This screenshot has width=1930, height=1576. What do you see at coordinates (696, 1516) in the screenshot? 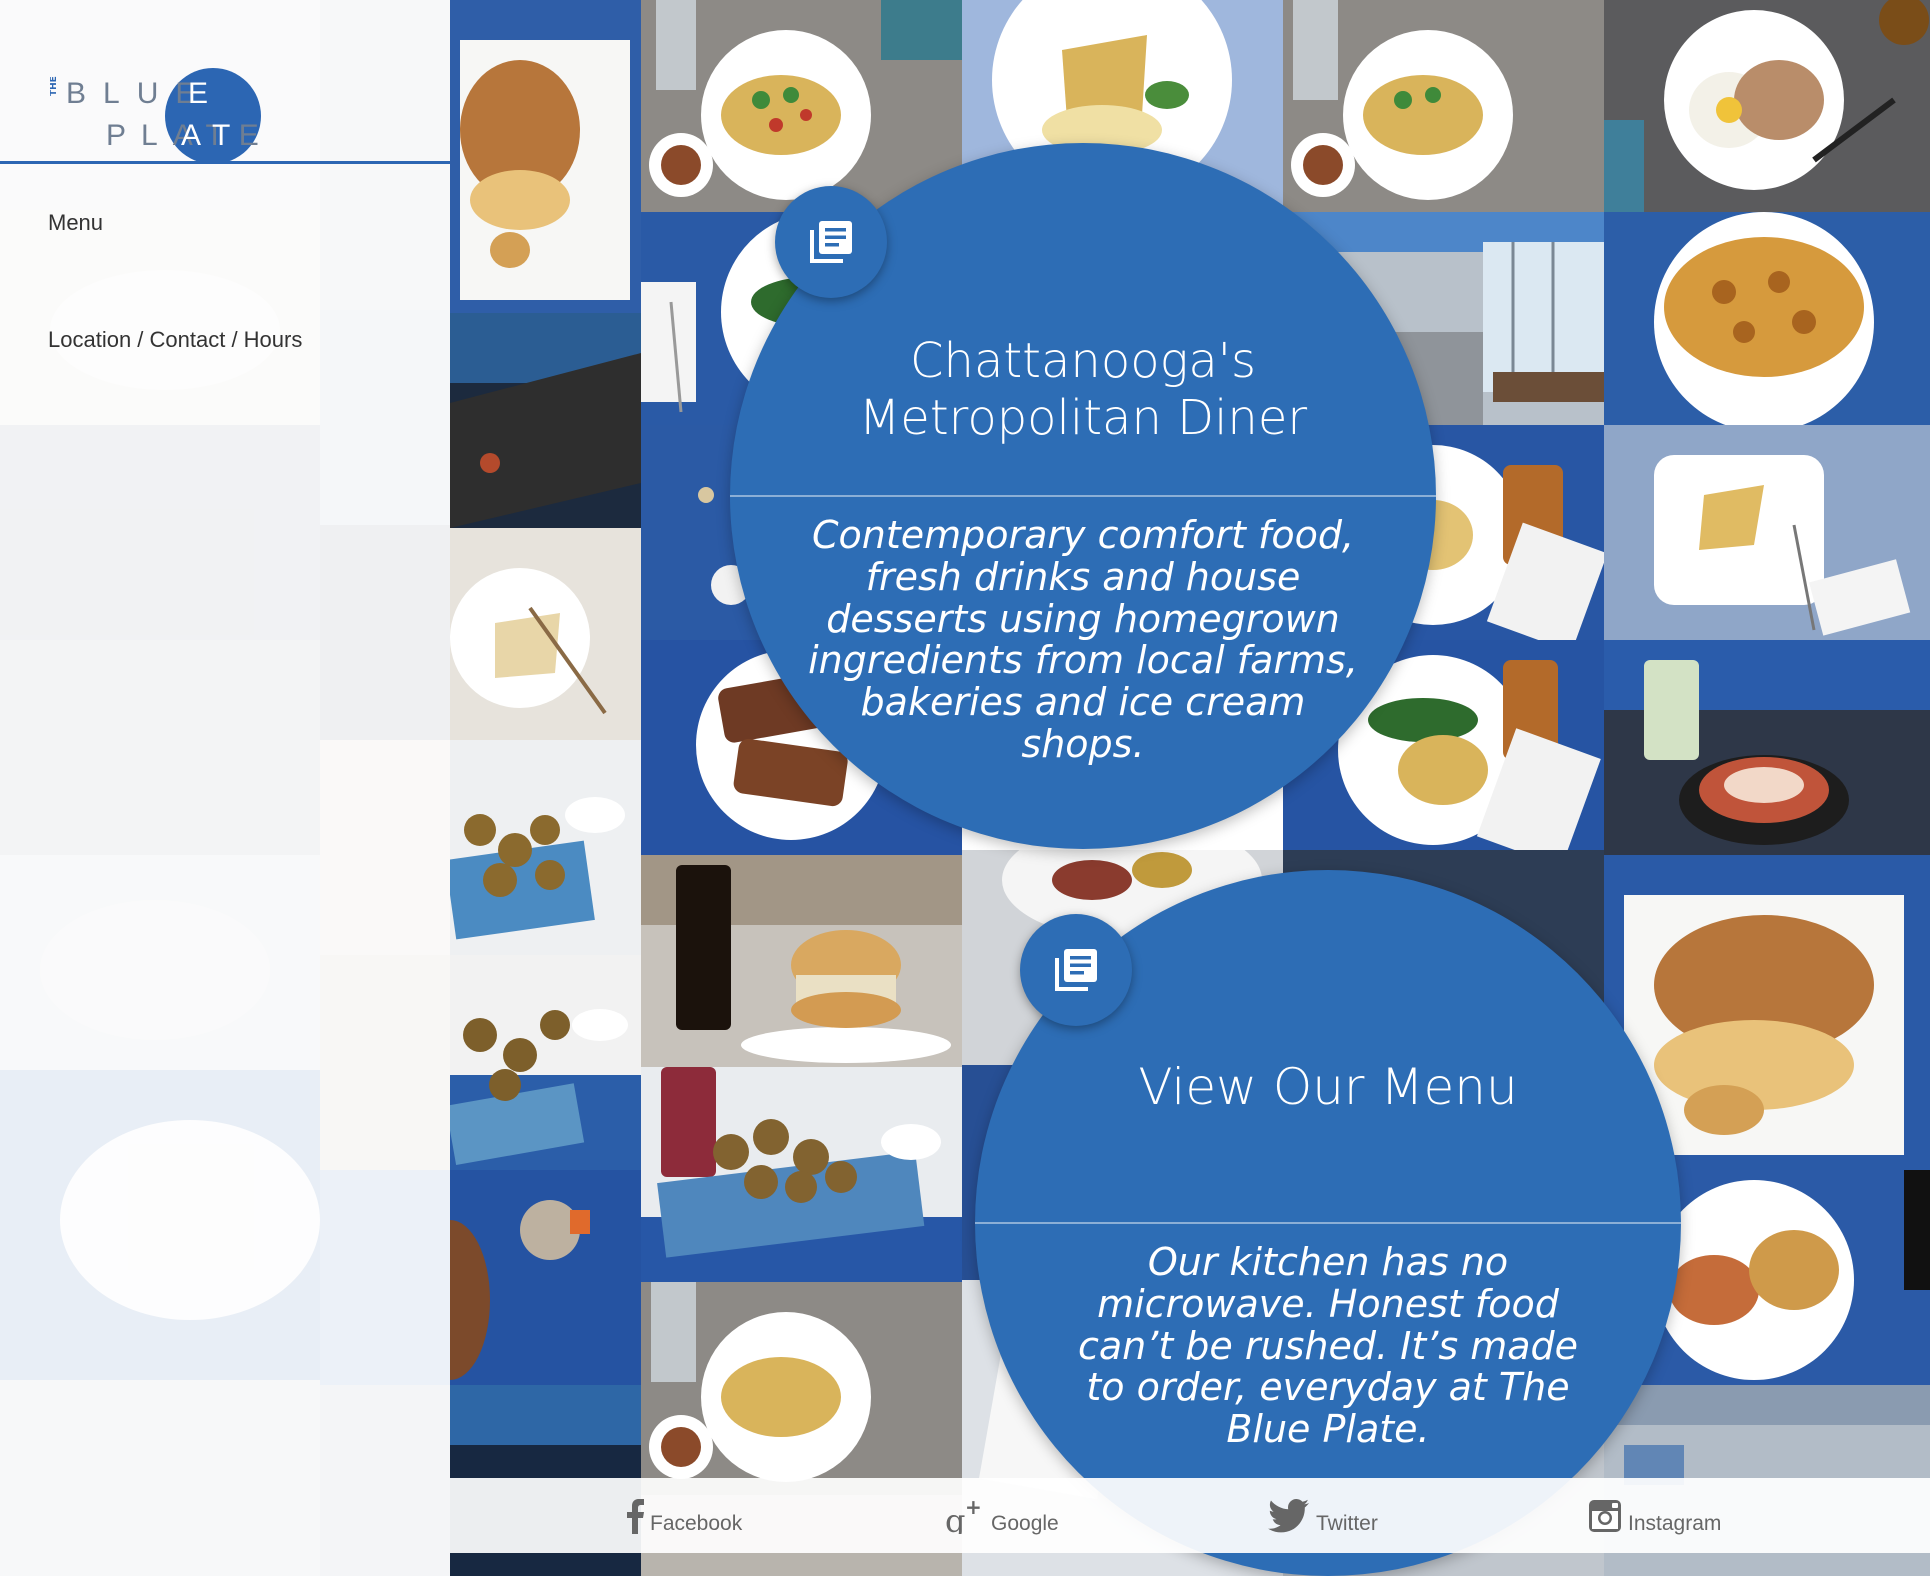
I see `facebook-label: Facebook` at bounding box center [696, 1516].